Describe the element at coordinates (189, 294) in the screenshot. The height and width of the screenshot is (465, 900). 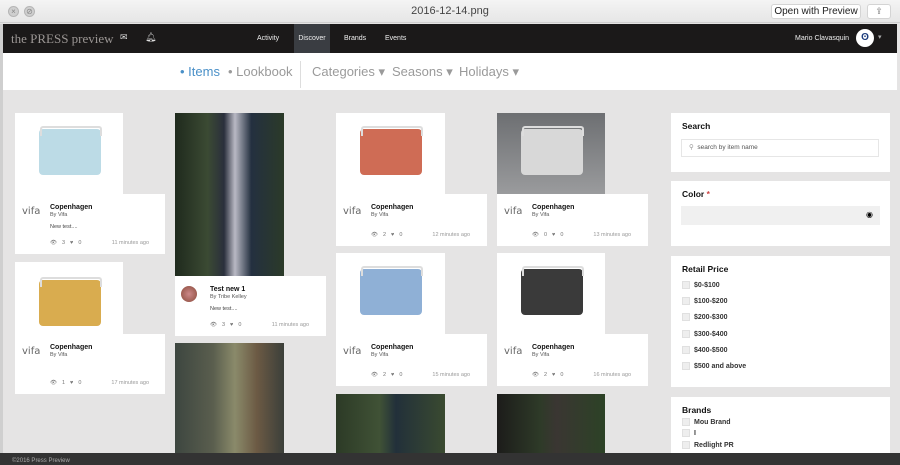
I see `avatar` at that location.